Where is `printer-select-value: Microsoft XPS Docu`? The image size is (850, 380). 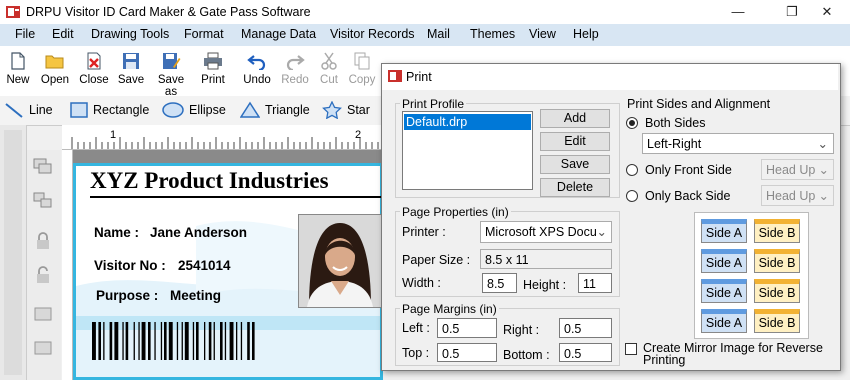
printer-select-value: Microsoft XPS Docu is located at coordinates (541, 232).